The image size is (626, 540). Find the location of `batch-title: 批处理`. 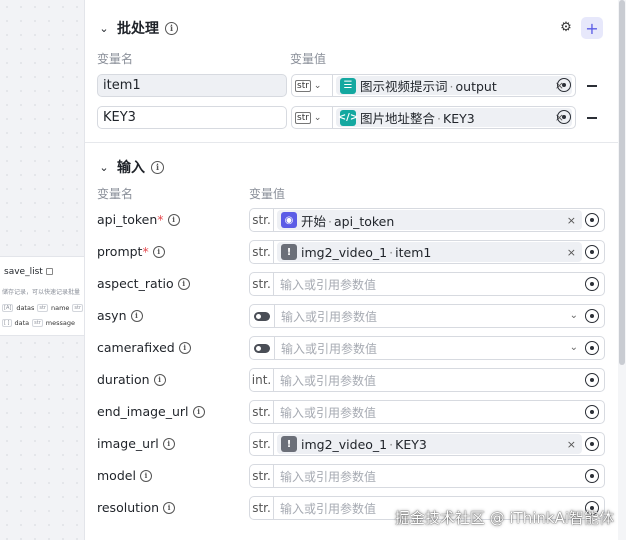

batch-title: 批处理 is located at coordinates (138, 29).